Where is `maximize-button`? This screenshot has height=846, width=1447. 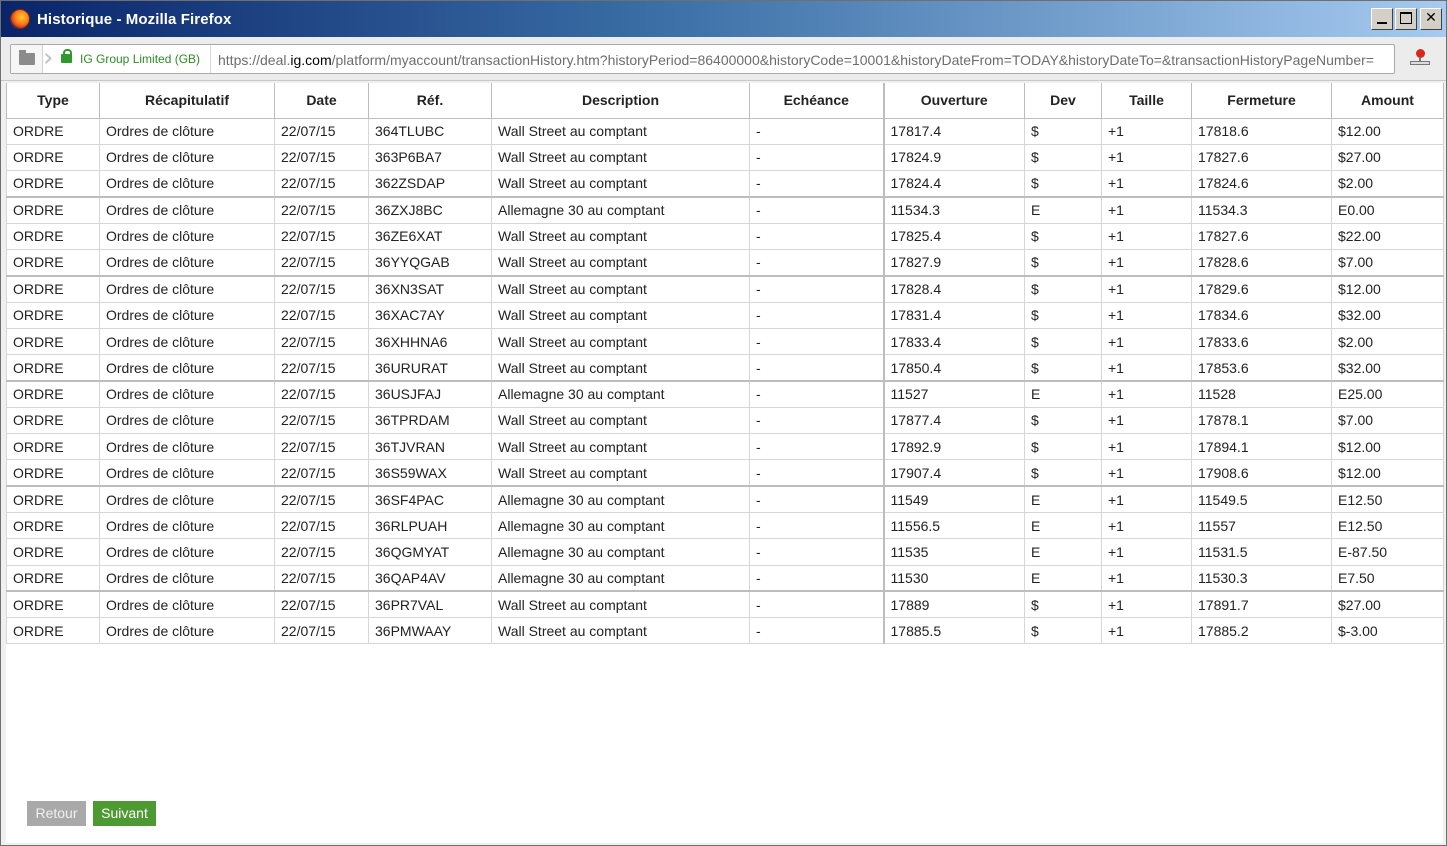
maximize-button is located at coordinates (1406, 19).